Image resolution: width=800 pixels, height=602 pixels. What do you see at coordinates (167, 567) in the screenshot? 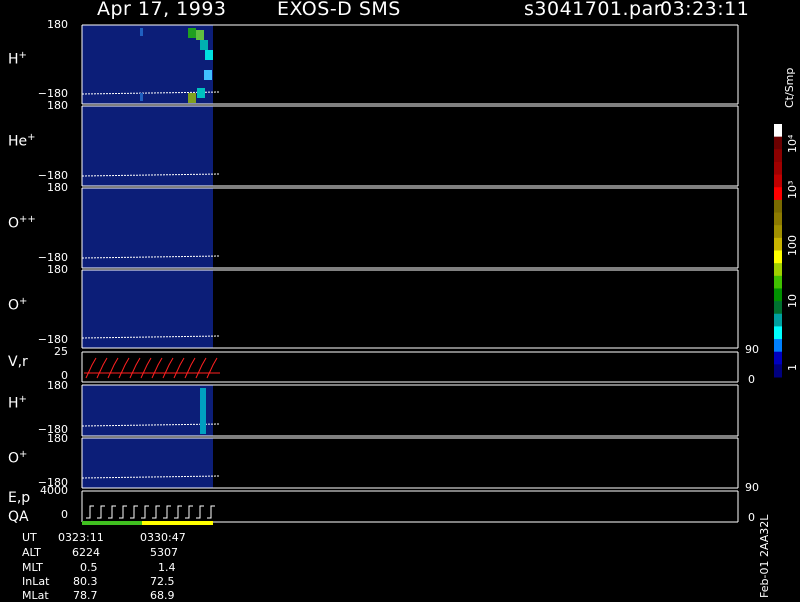
I see `ephemeris-mlt-end: 1.4` at bounding box center [167, 567].